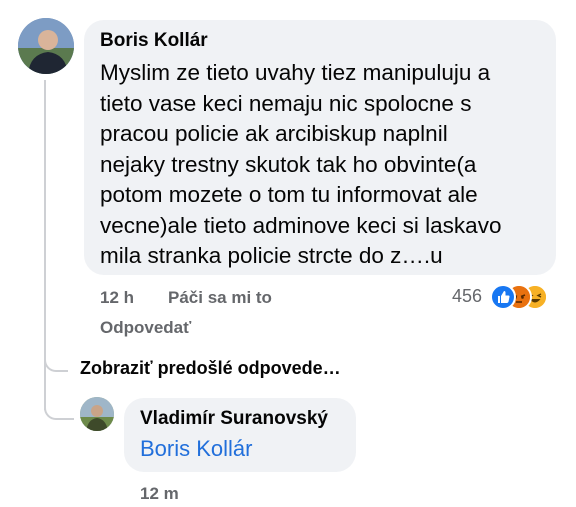 The height and width of the screenshot is (507, 576). Describe the element at coordinates (234, 419) in the screenshot. I see `reply-author: Vladimír Suranovský` at that location.